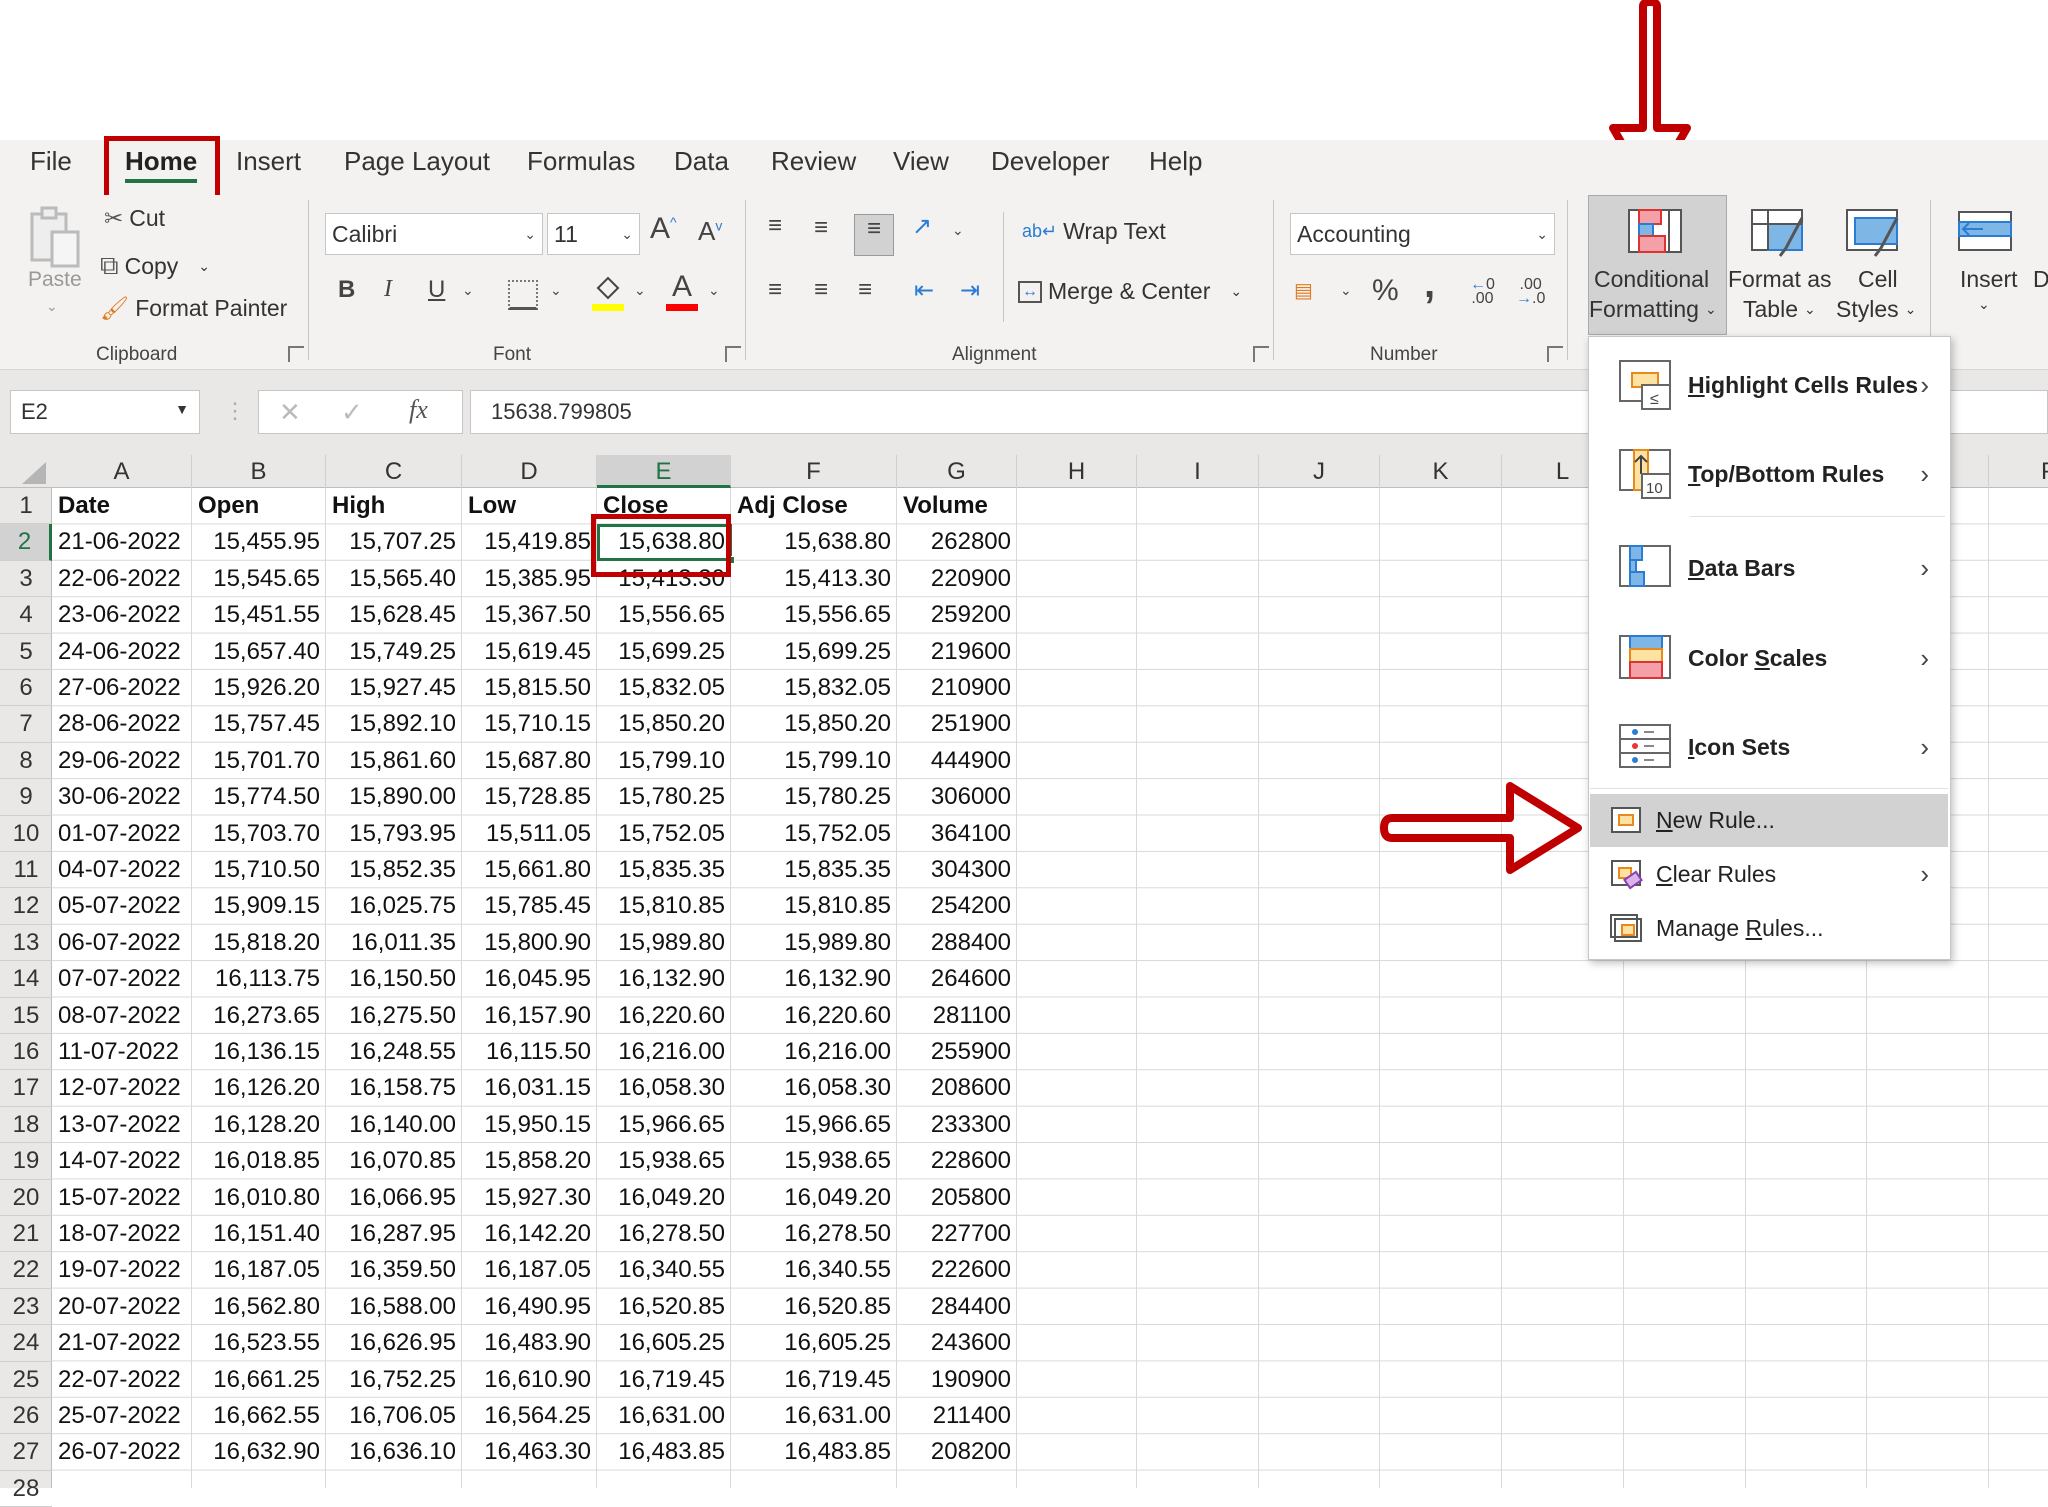 The image size is (2048, 1507). I want to click on table-cell: 16,045.95, so click(529, 979).